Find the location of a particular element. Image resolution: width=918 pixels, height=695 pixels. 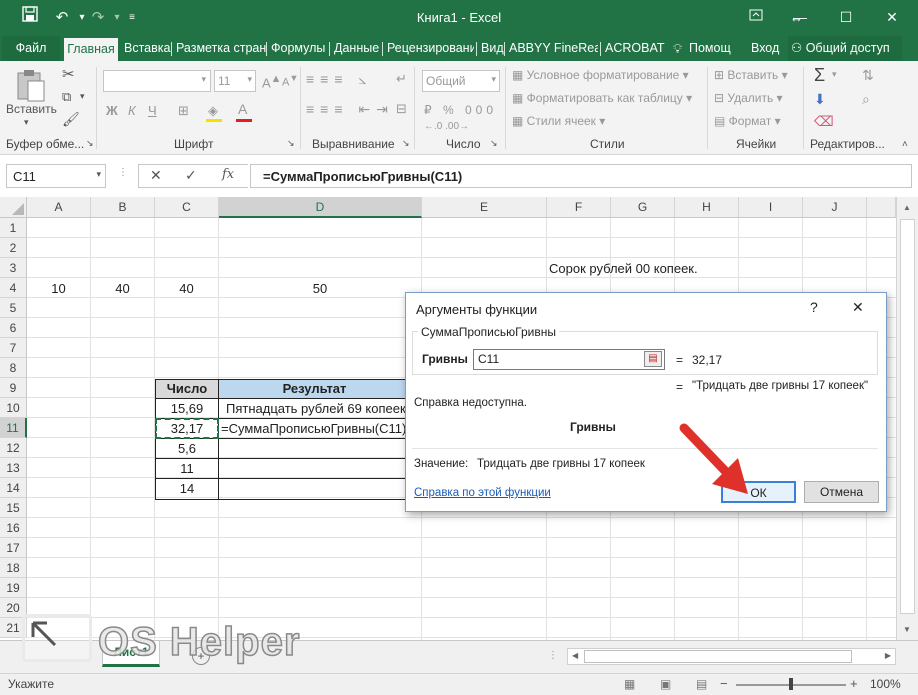

argument-input: C11 ▤ is located at coordinates (569, 359).